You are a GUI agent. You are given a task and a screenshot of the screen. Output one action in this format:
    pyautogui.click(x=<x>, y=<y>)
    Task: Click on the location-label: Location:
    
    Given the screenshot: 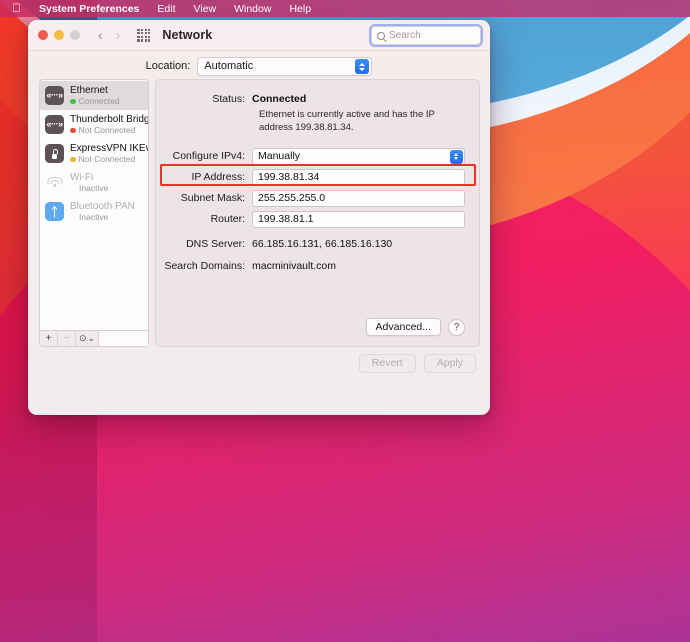 What is the action you would take?
    pyautogui.click(x=168, y=66)
    